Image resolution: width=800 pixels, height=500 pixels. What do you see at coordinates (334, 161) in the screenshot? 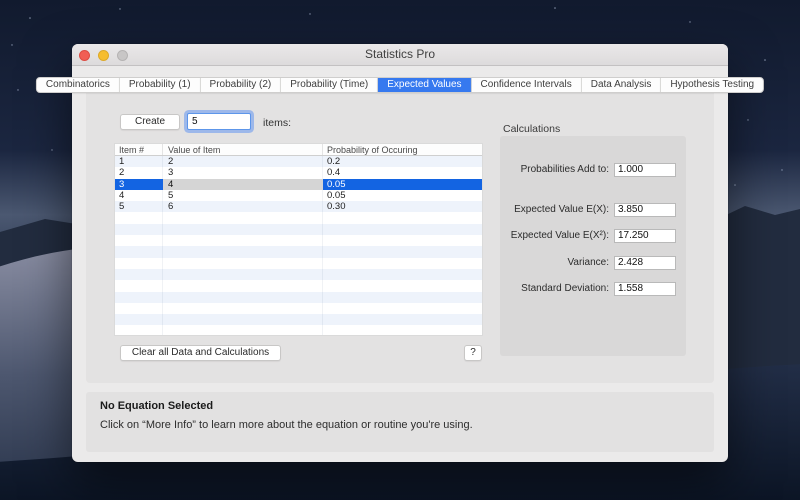
I see `table-cell: 0.2` at bounding box center [334, 161].